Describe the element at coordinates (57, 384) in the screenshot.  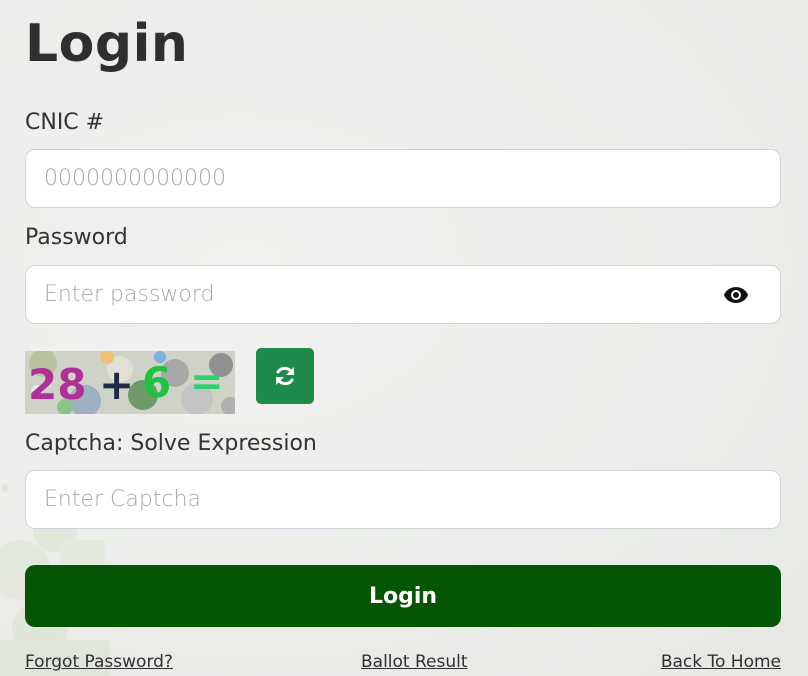
I see `captcha-operand-1: 28` at that location.